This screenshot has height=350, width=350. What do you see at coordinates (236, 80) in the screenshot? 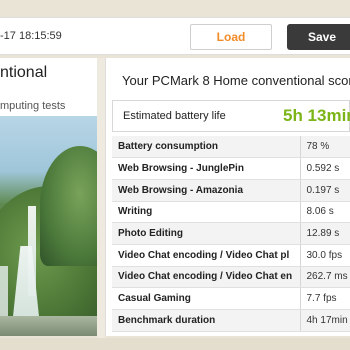
I see `score-title: Your PCMark 8 Home conventional score` at bounding box center [236, 80].